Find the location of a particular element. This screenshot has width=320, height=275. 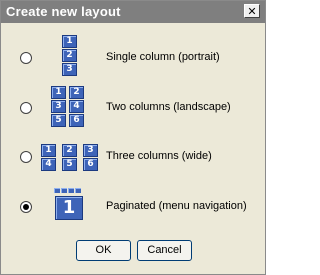

dialog-title: Create new layout is located at coordinates (63, 11).